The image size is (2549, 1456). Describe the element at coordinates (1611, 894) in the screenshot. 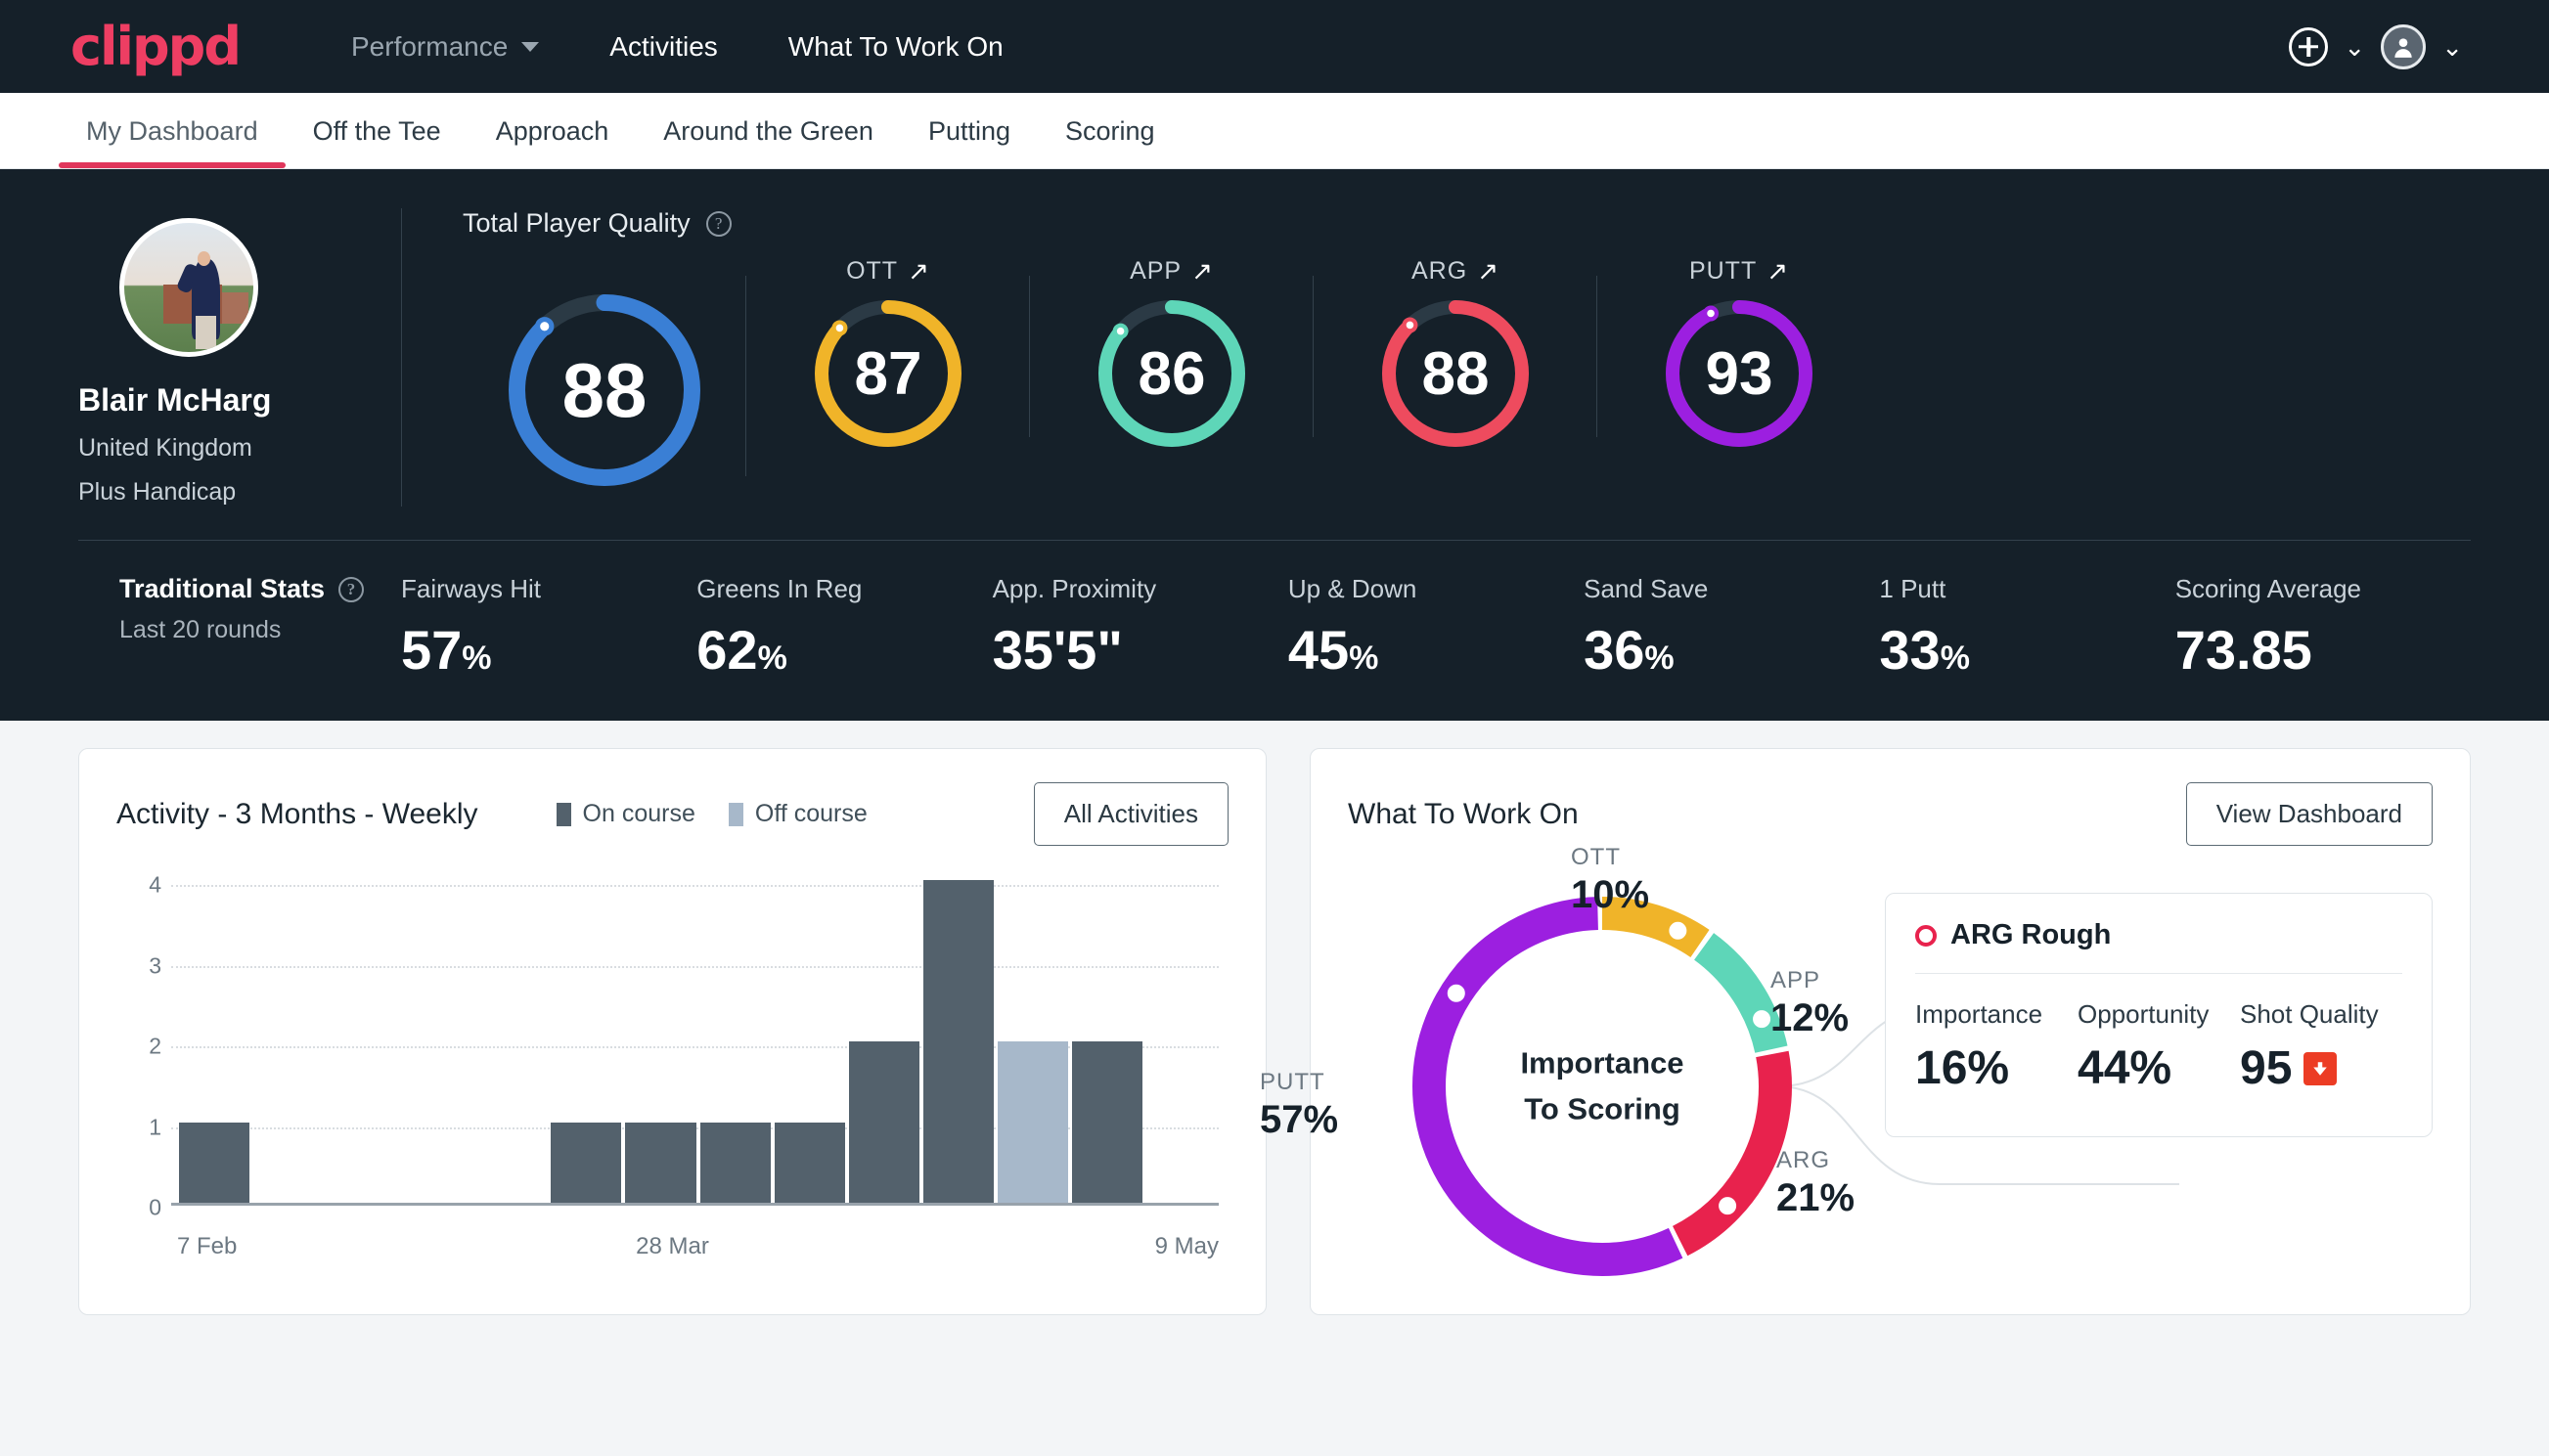

I see `donut-label-value: 10%` at that location.